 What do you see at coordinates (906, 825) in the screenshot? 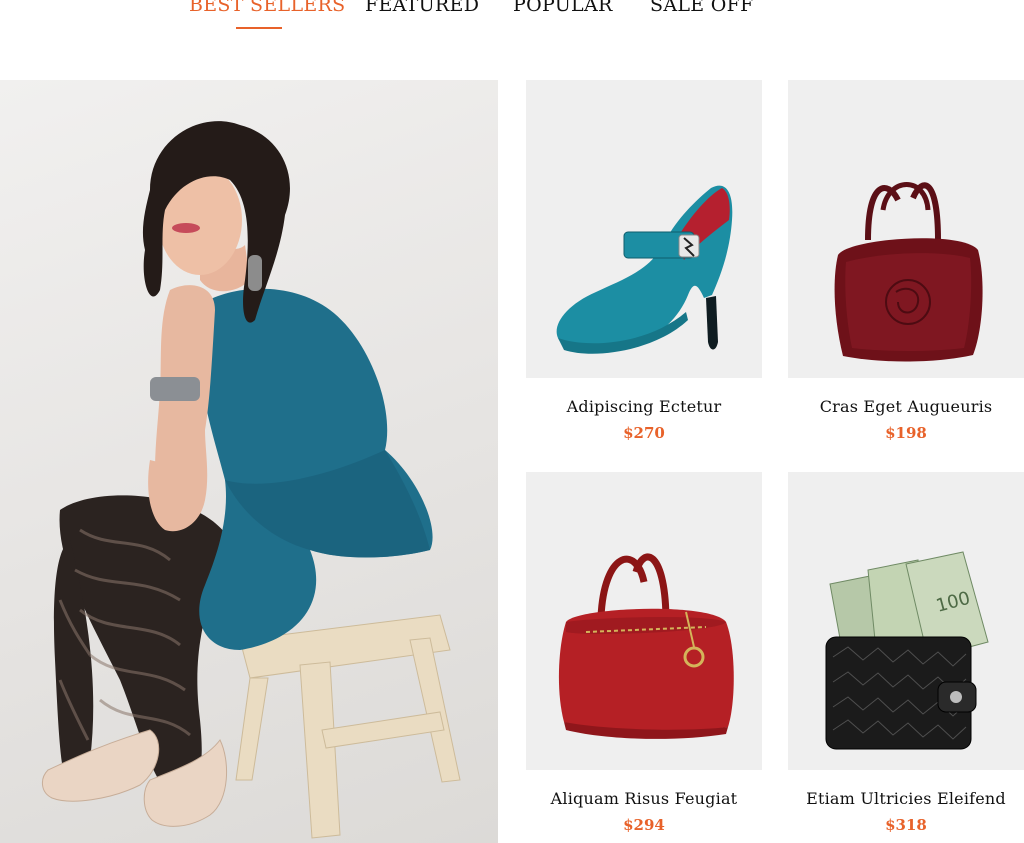
I see `product-price: $318` at bounding box center [906, 825].